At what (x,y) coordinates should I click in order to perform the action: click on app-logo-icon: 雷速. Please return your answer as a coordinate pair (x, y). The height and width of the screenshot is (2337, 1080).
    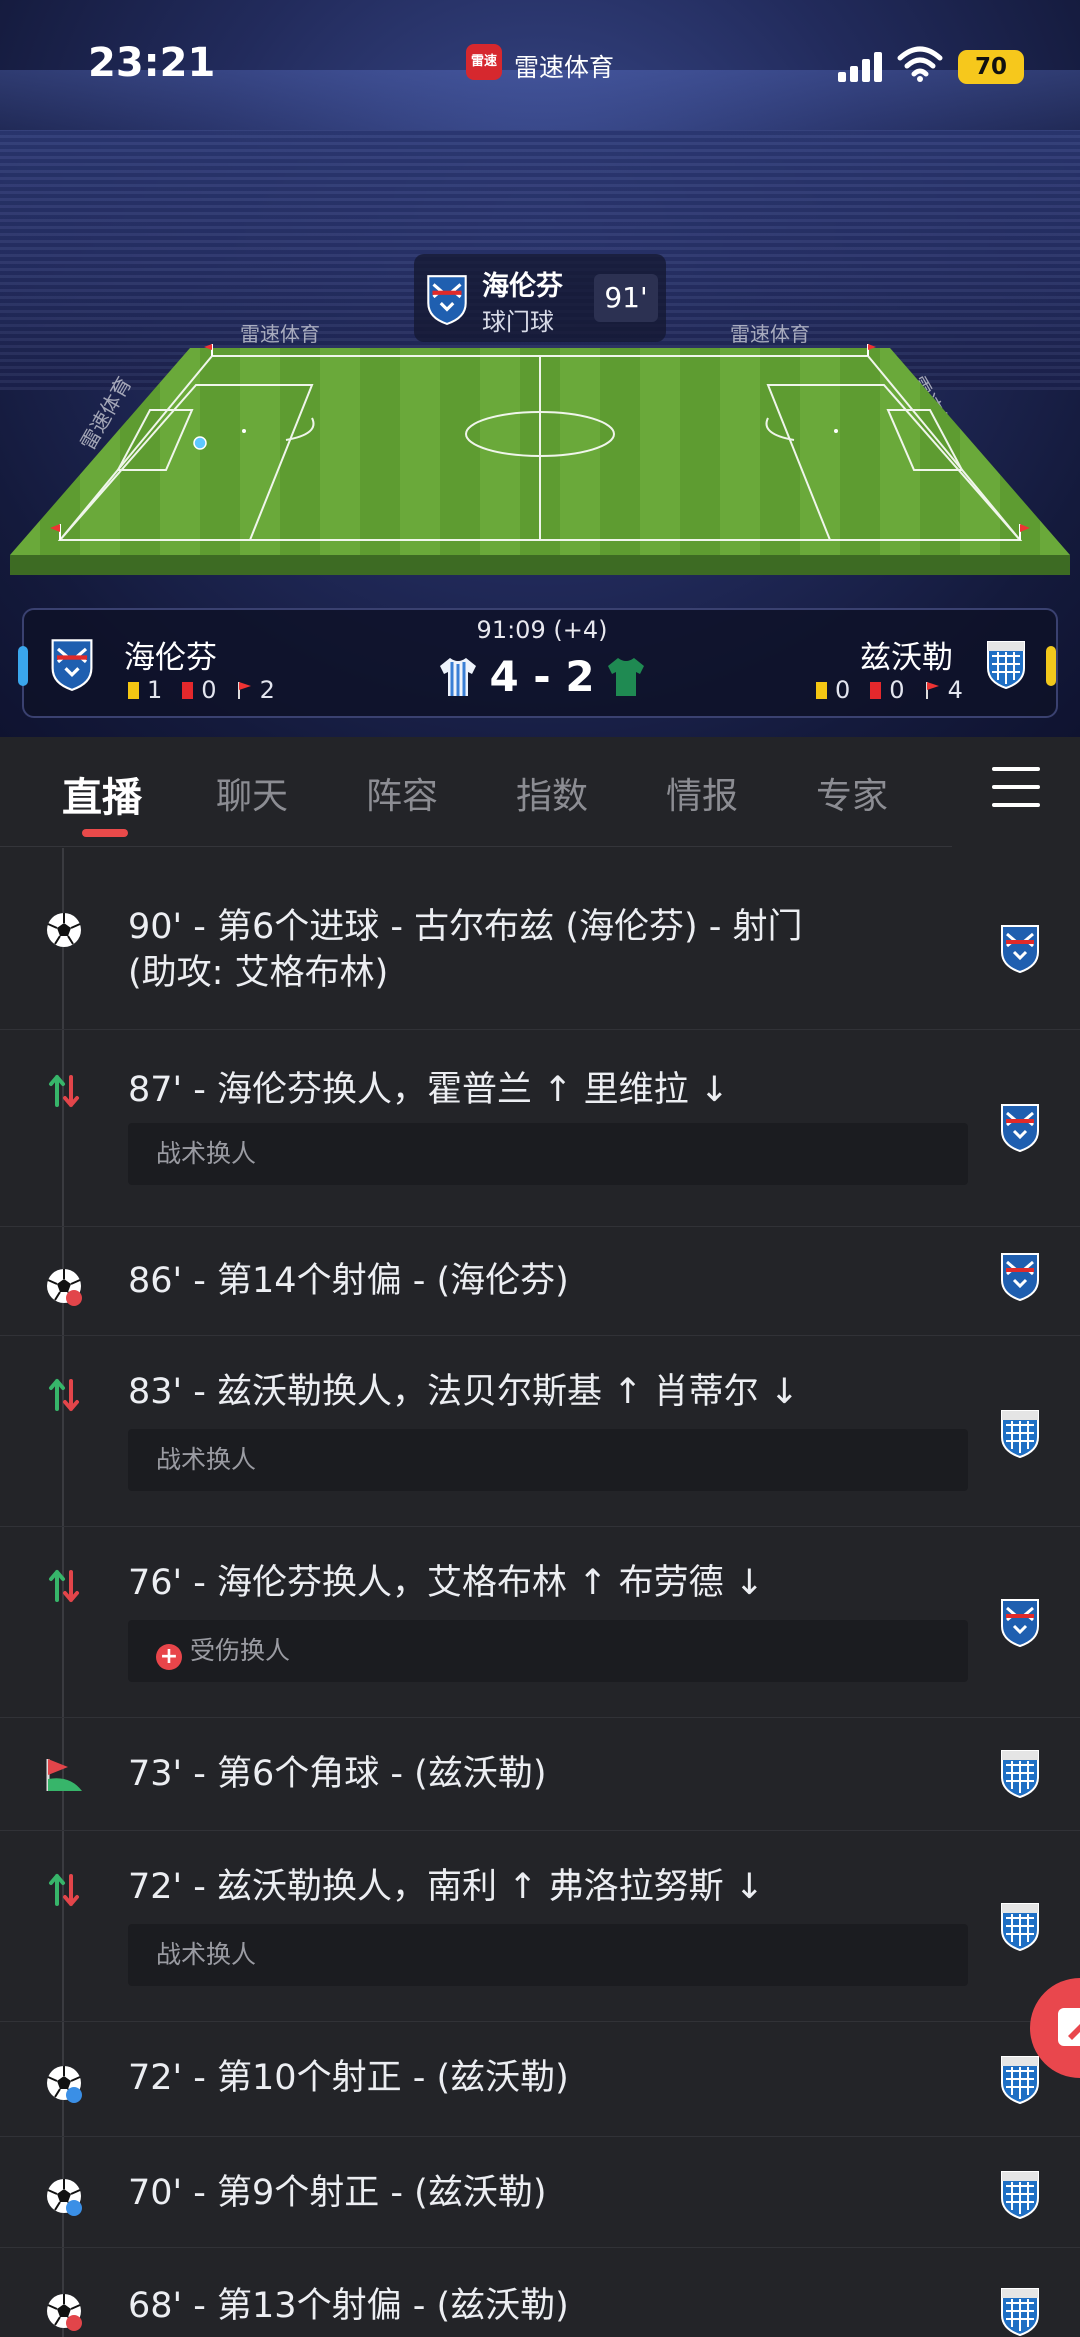
    Looking at the image, I should click on (484, 62).